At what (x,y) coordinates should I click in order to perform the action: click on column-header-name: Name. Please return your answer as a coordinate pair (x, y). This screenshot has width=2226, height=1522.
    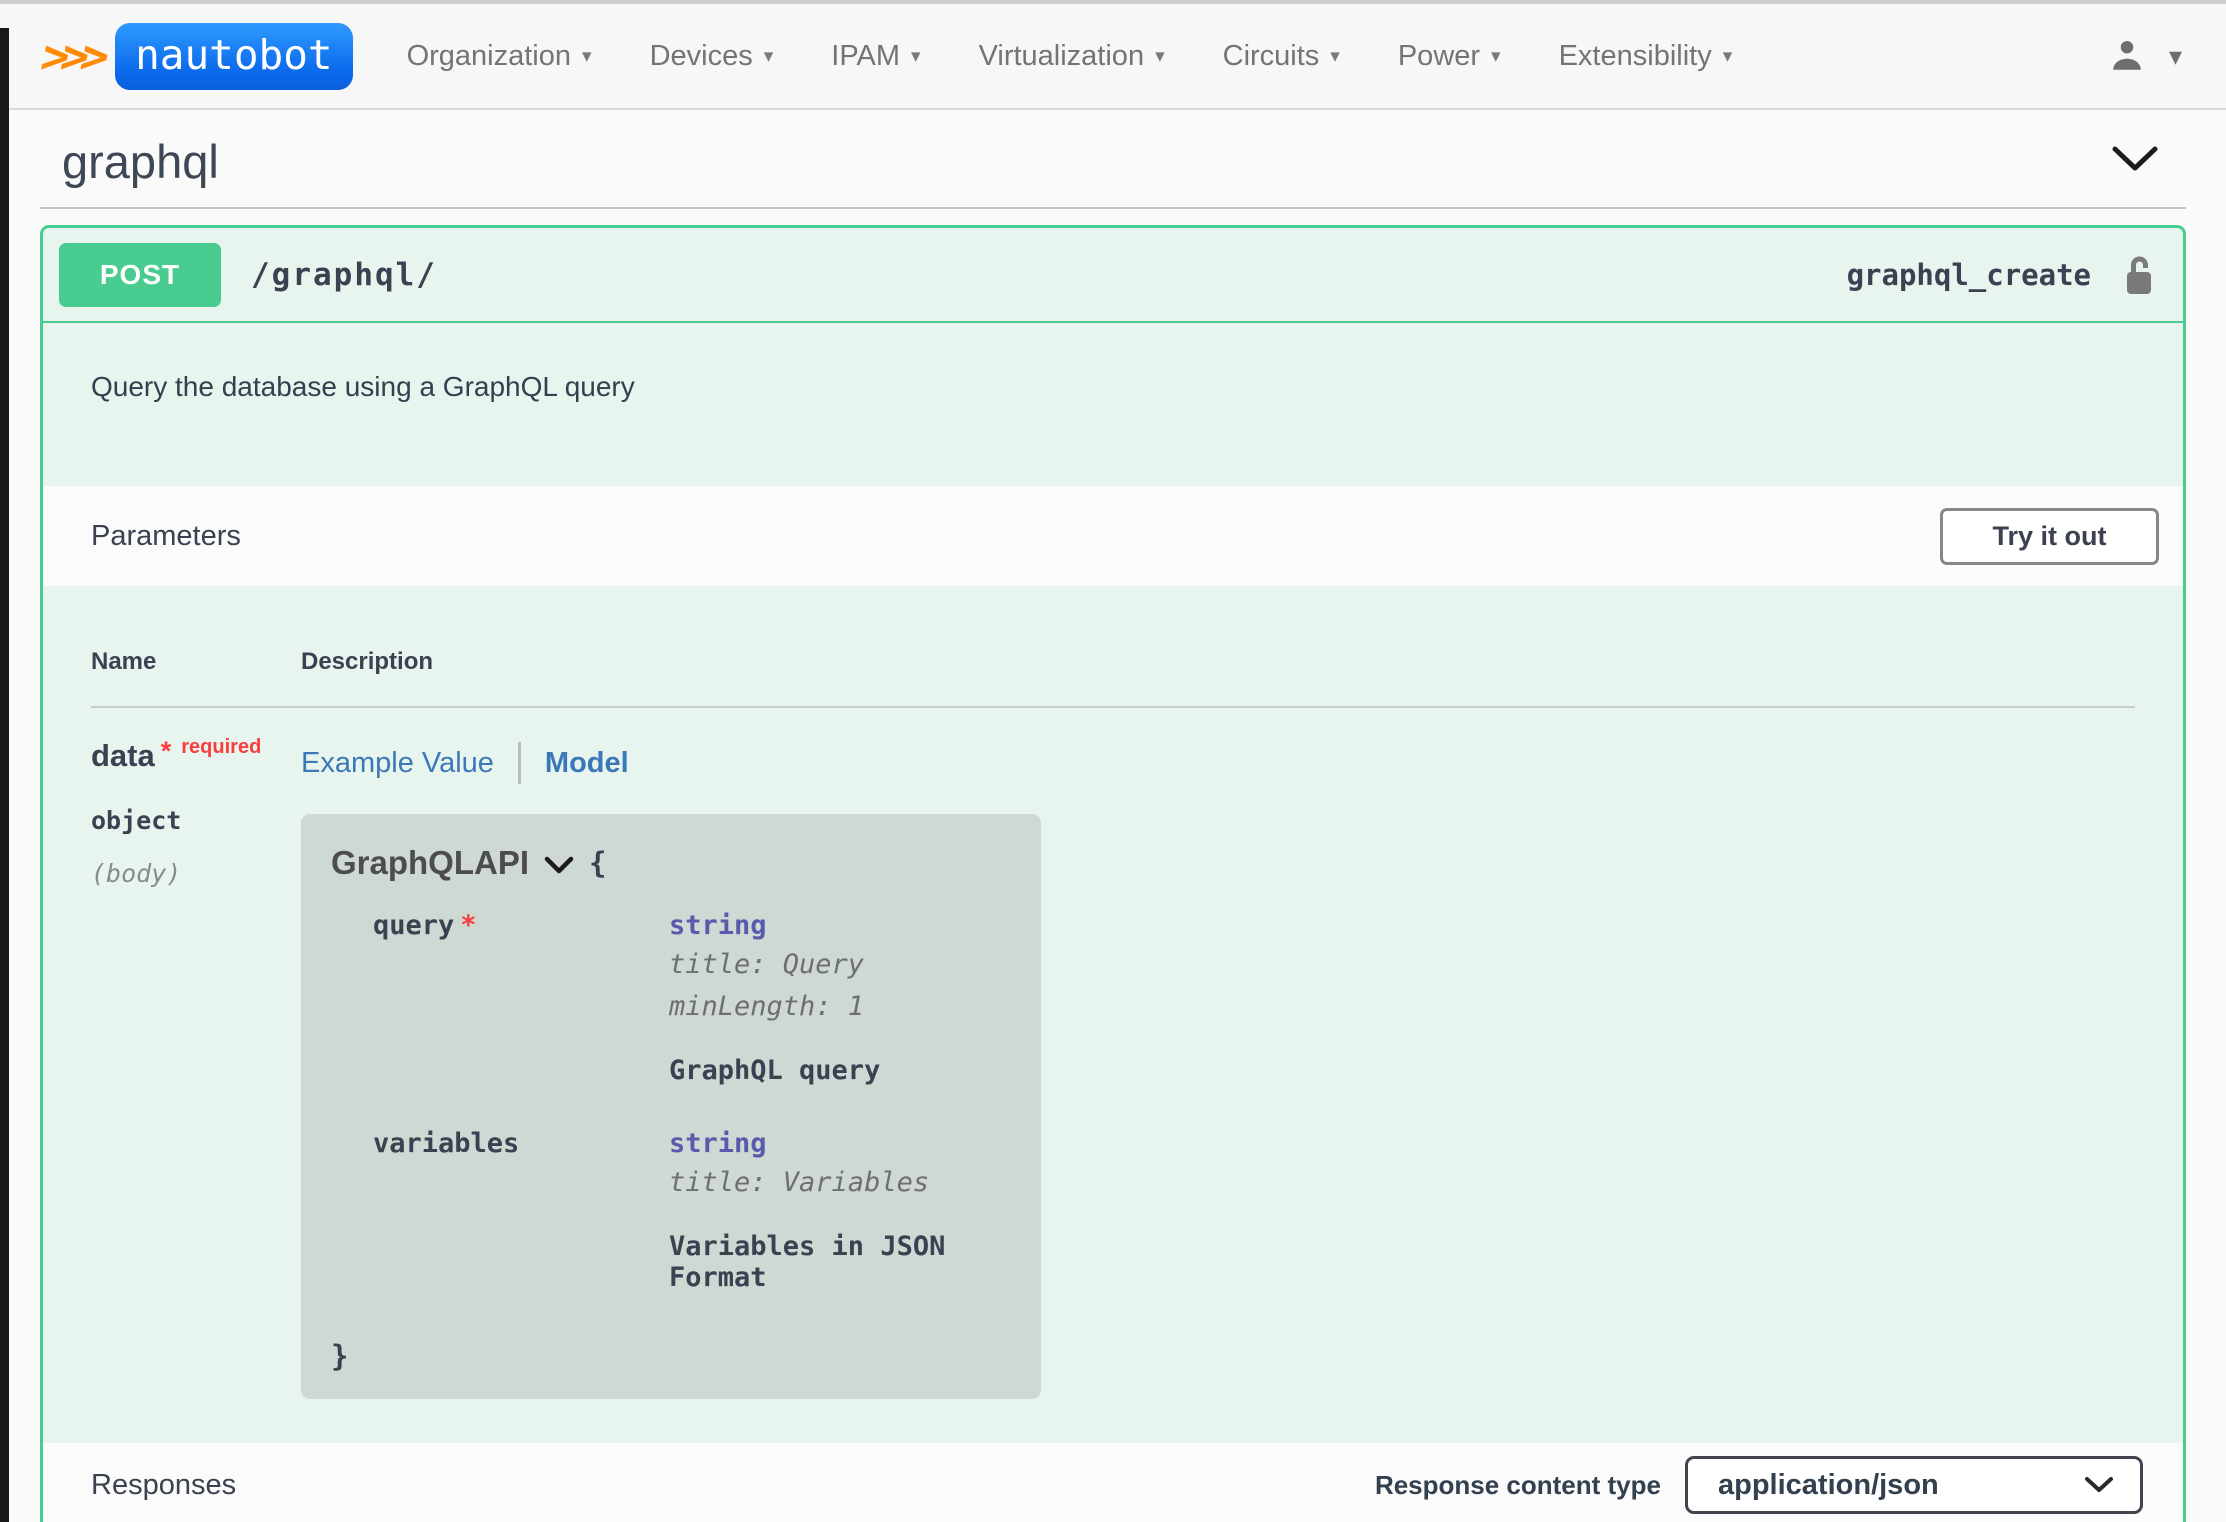
    Looking at the image, I should click on (124, 661).